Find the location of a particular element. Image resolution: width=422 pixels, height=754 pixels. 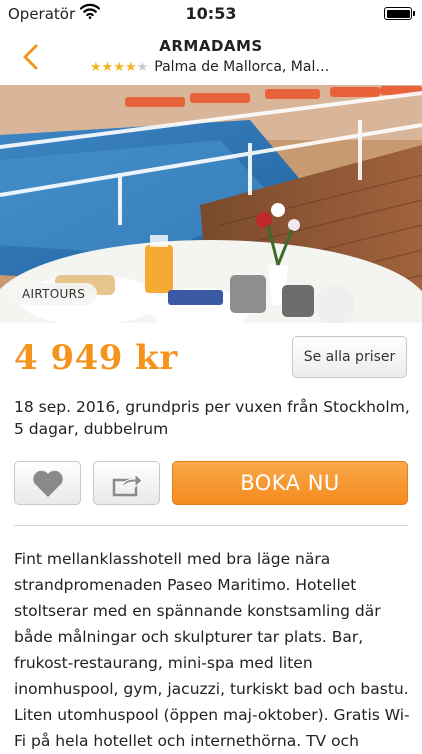

star-empty-icon: ★ is located at coordinates (142, 67).